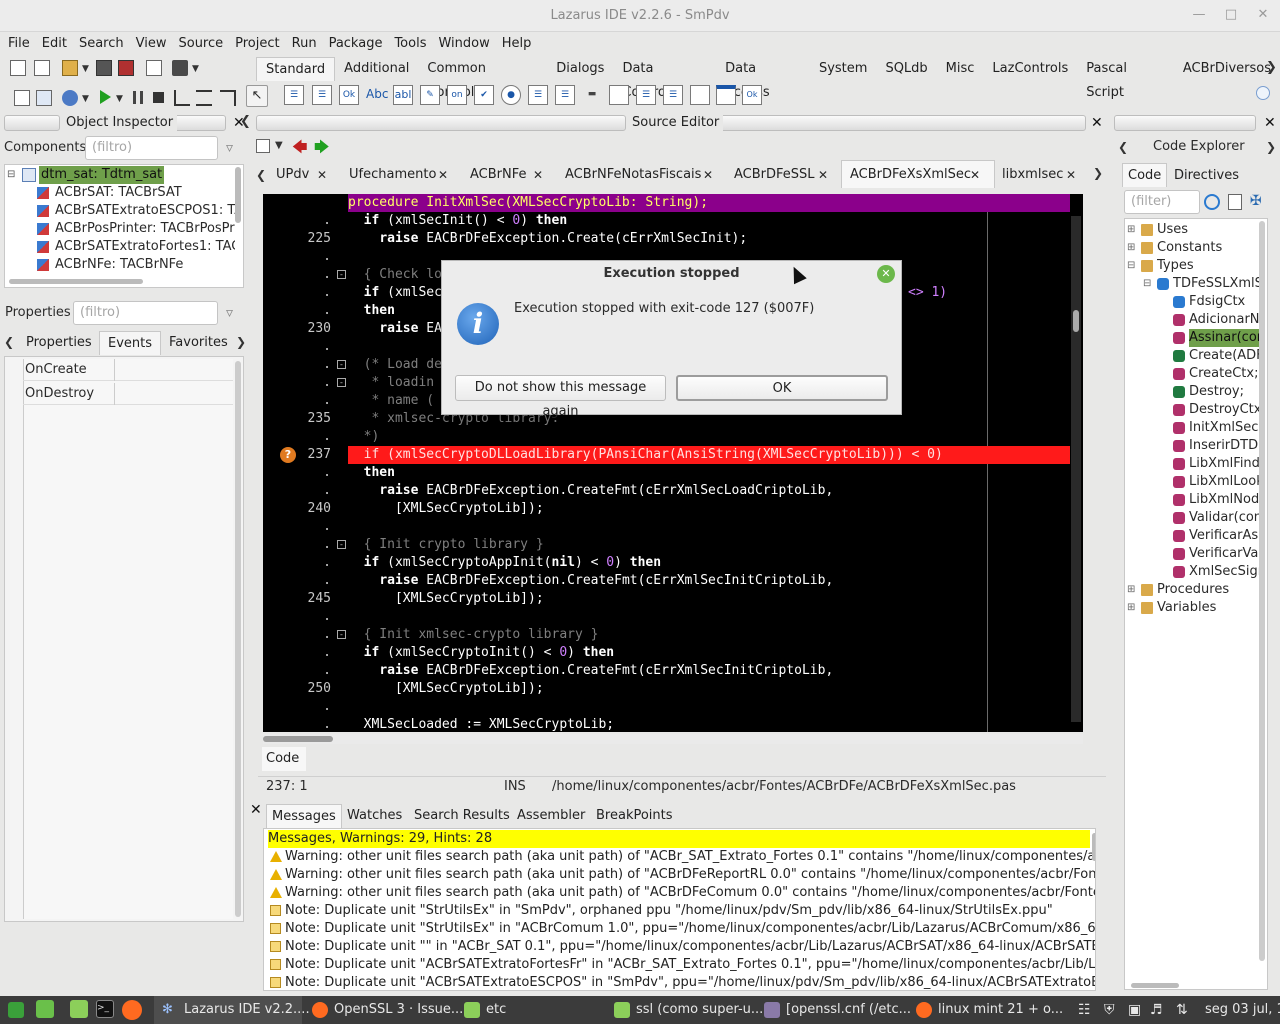  What do you see at coordinates (22, 98) in the screenshot?
I see `new-project-icon` at bounding box center [22, 98].